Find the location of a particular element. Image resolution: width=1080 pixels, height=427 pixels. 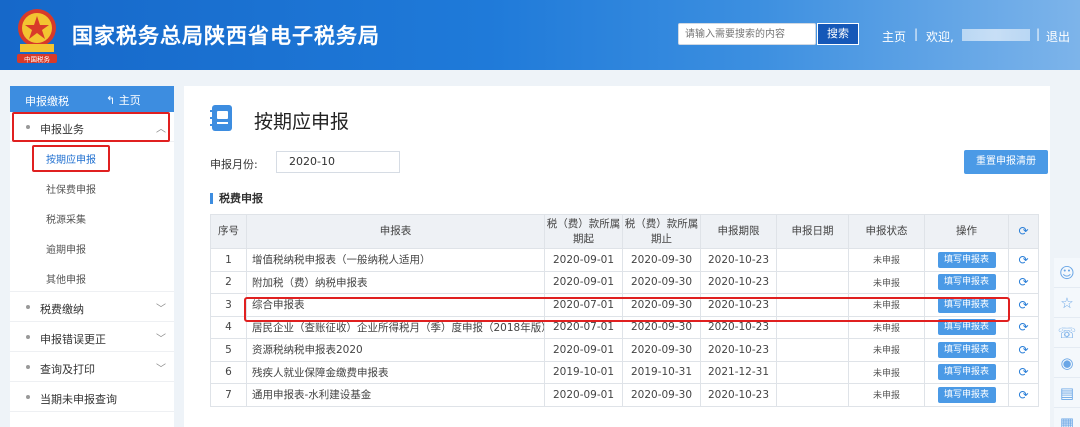

sidebar-home-link: ↰ 主页 is located at coordinates (123, 100).